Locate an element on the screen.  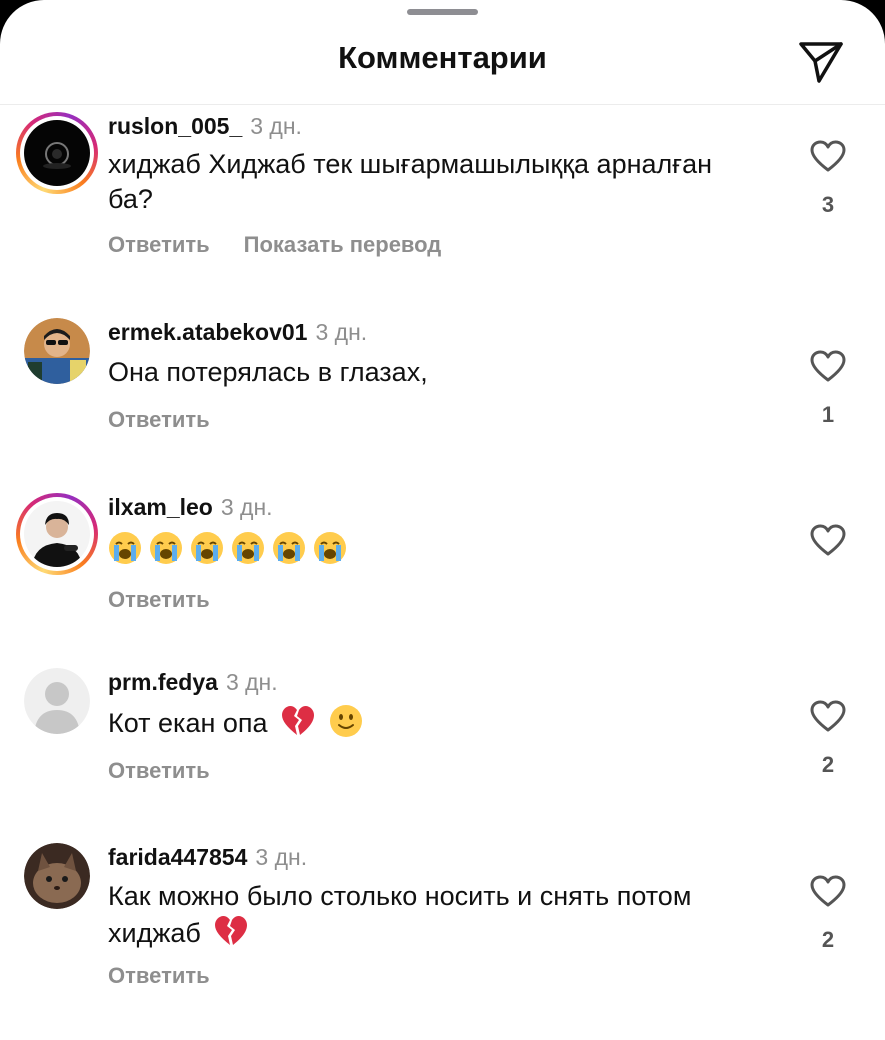
comment-meta: ermek.atabekov01 3 дн. is located at coordinates (237, 332).